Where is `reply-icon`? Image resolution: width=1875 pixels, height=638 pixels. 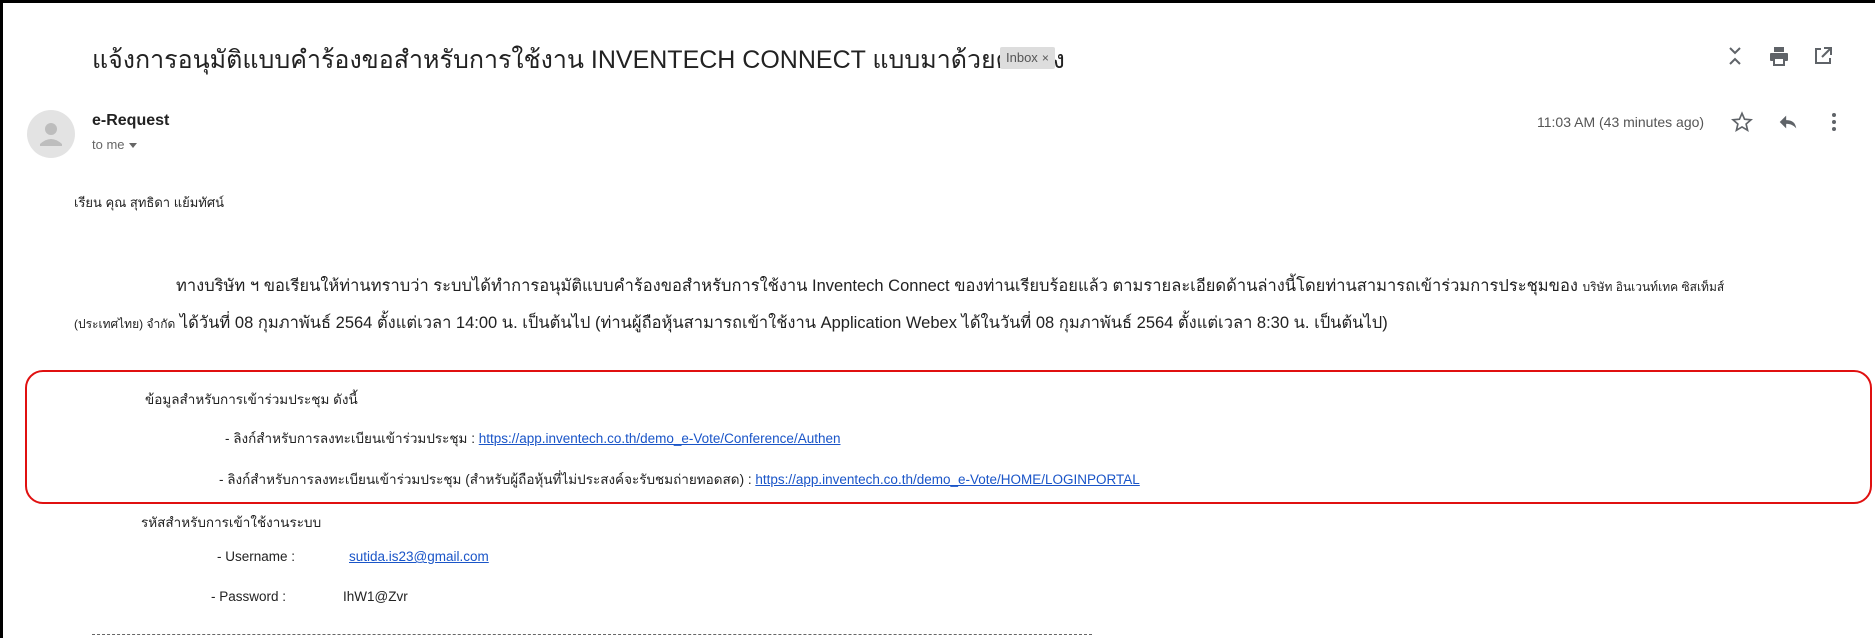
reply-icon is located at coordinates (1788, 122).